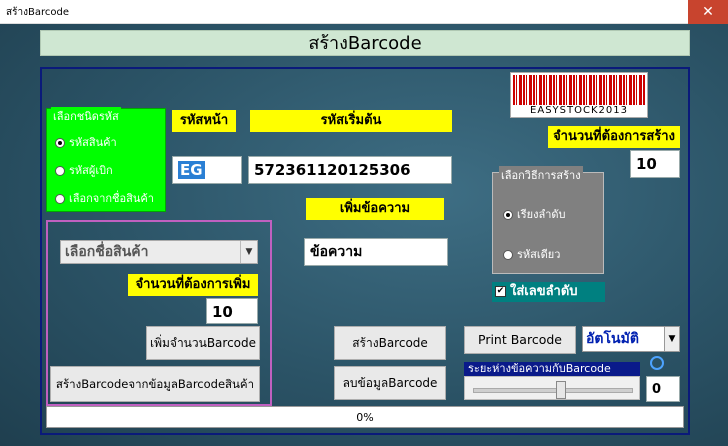 This screenshot has height=446, width=728. I want to click on radio-product-code: รหัสสินค้า, so click(86, 142).